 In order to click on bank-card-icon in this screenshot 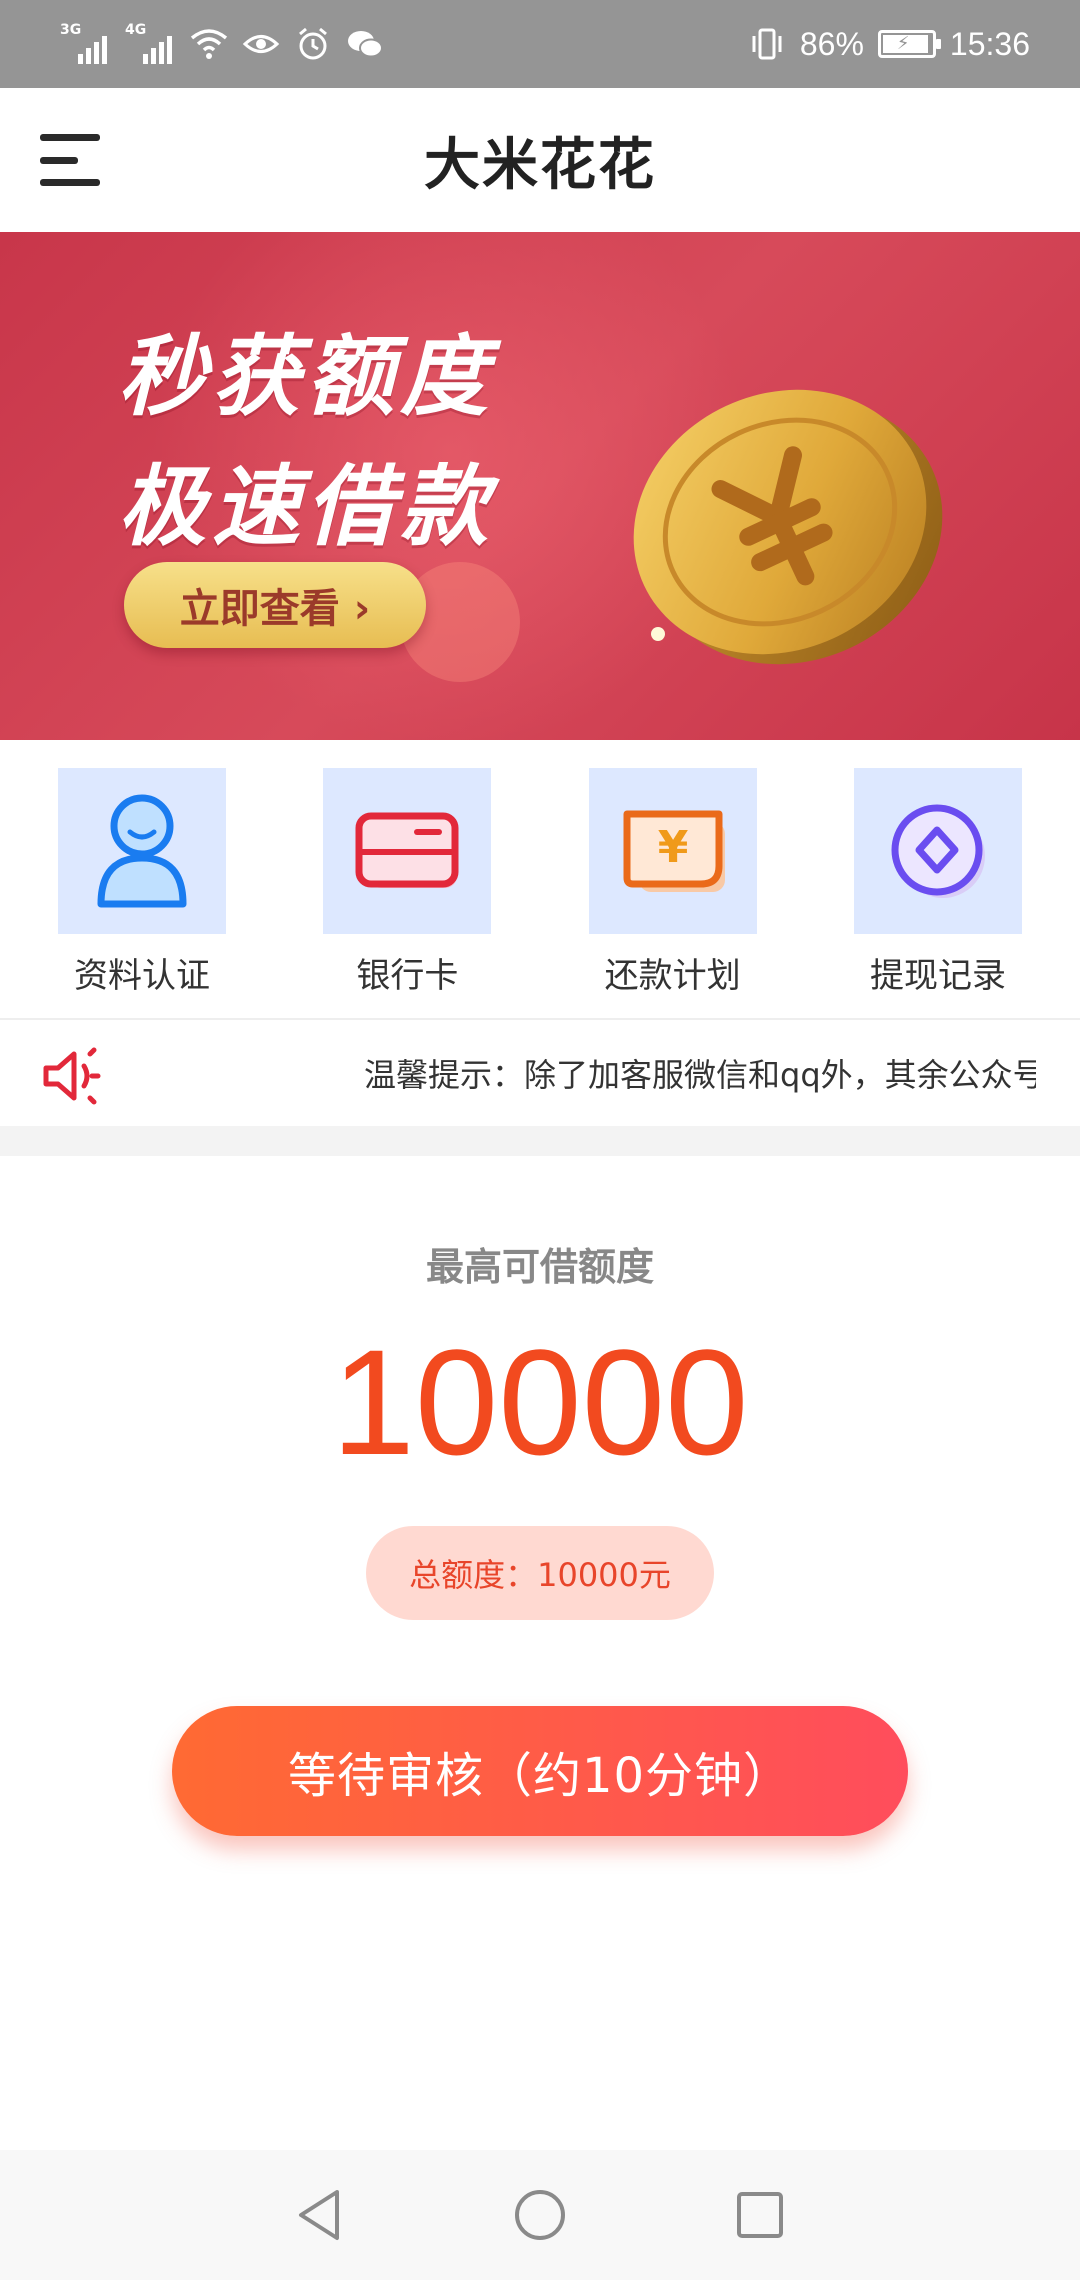, I will do `click(407, 851)`.